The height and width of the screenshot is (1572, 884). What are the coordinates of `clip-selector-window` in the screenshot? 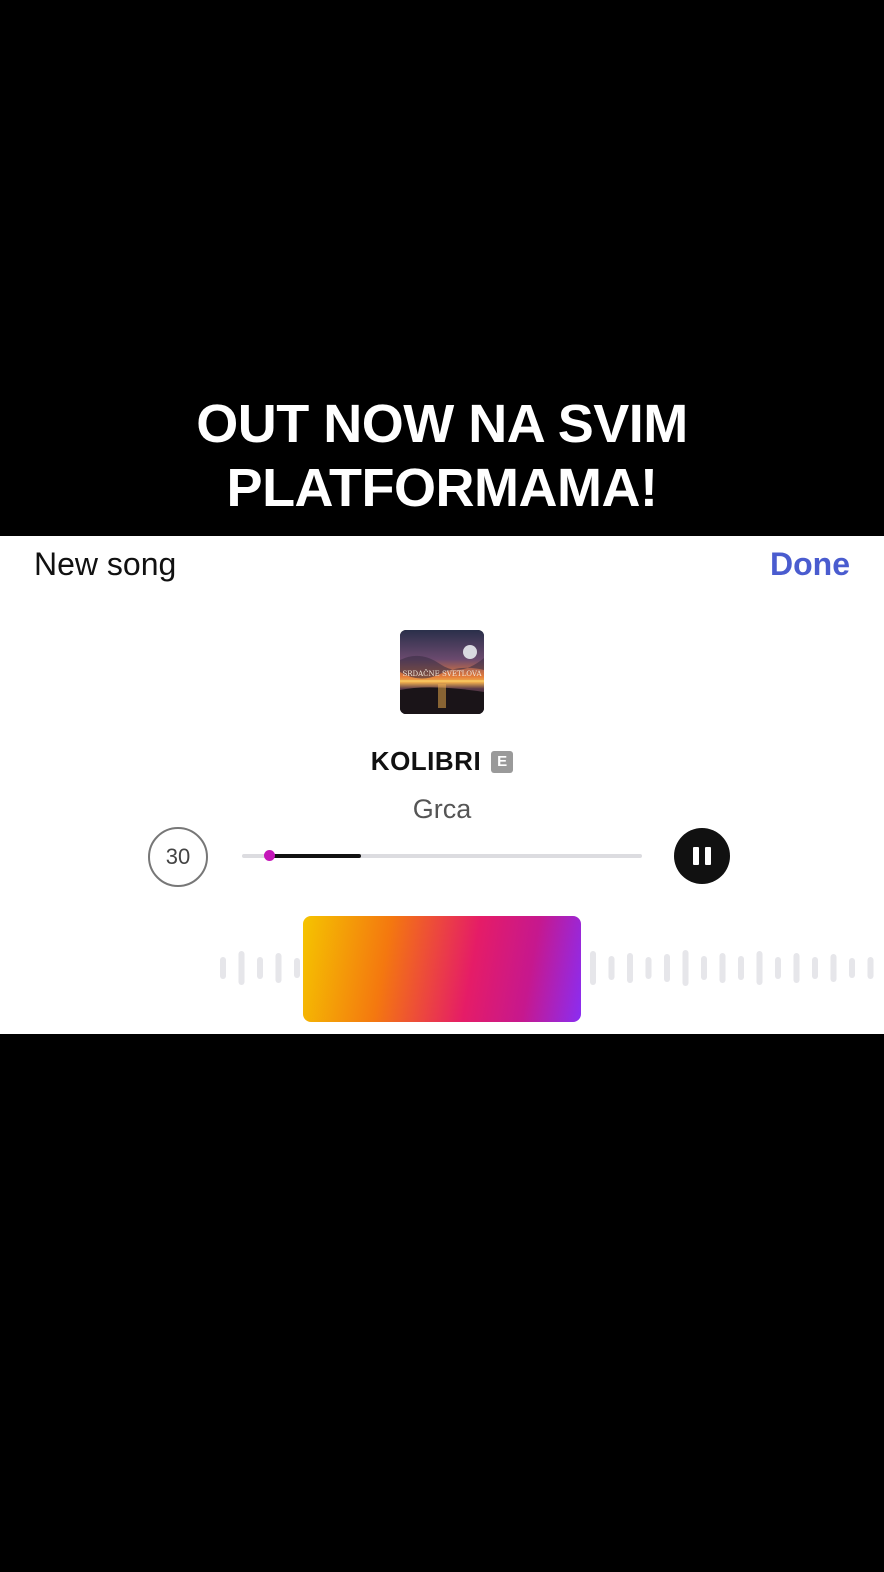 It's located at (442, 969).